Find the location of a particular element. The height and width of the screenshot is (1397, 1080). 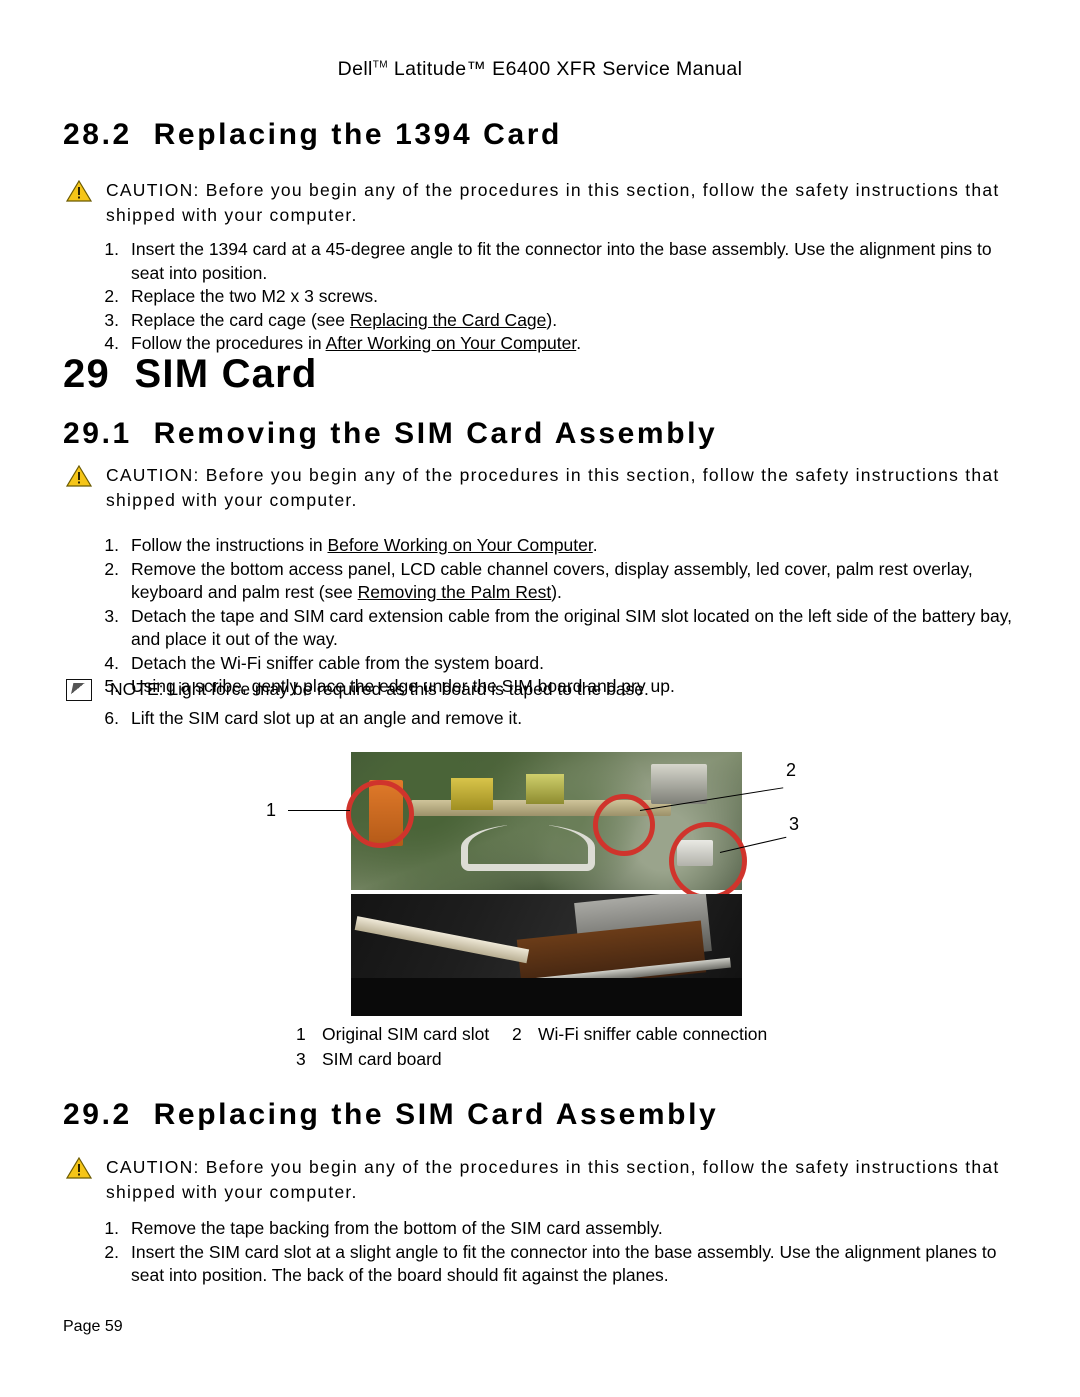

link-before-working-on-your-computer: Before Working on Your Computer is located at coordinates (459, 545).